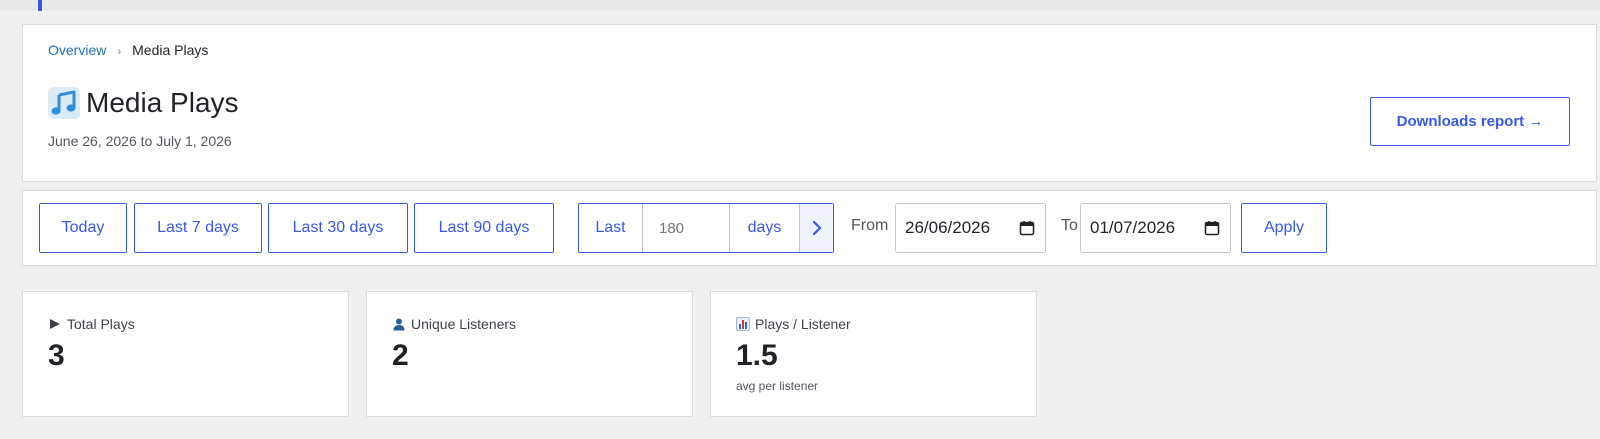 The height and width of the screenshot is (439, 1600). Describe the element at coordinates (1284, 228) in the screenshot. I see `apply-button: Apply` at that location.